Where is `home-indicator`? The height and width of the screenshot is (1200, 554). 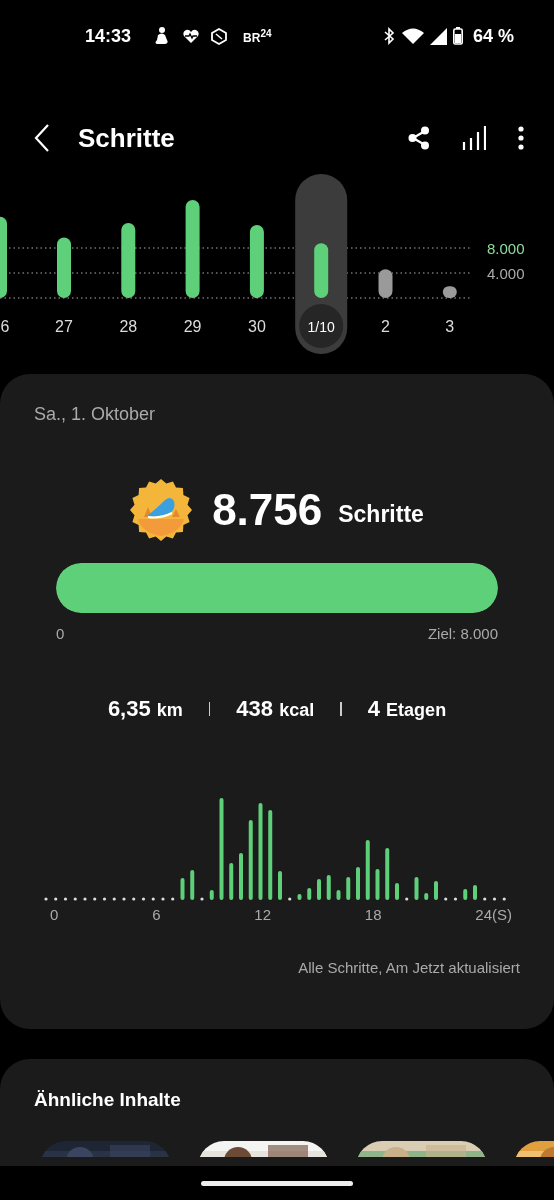 home-indicator is located at coordinates (277, 1183).